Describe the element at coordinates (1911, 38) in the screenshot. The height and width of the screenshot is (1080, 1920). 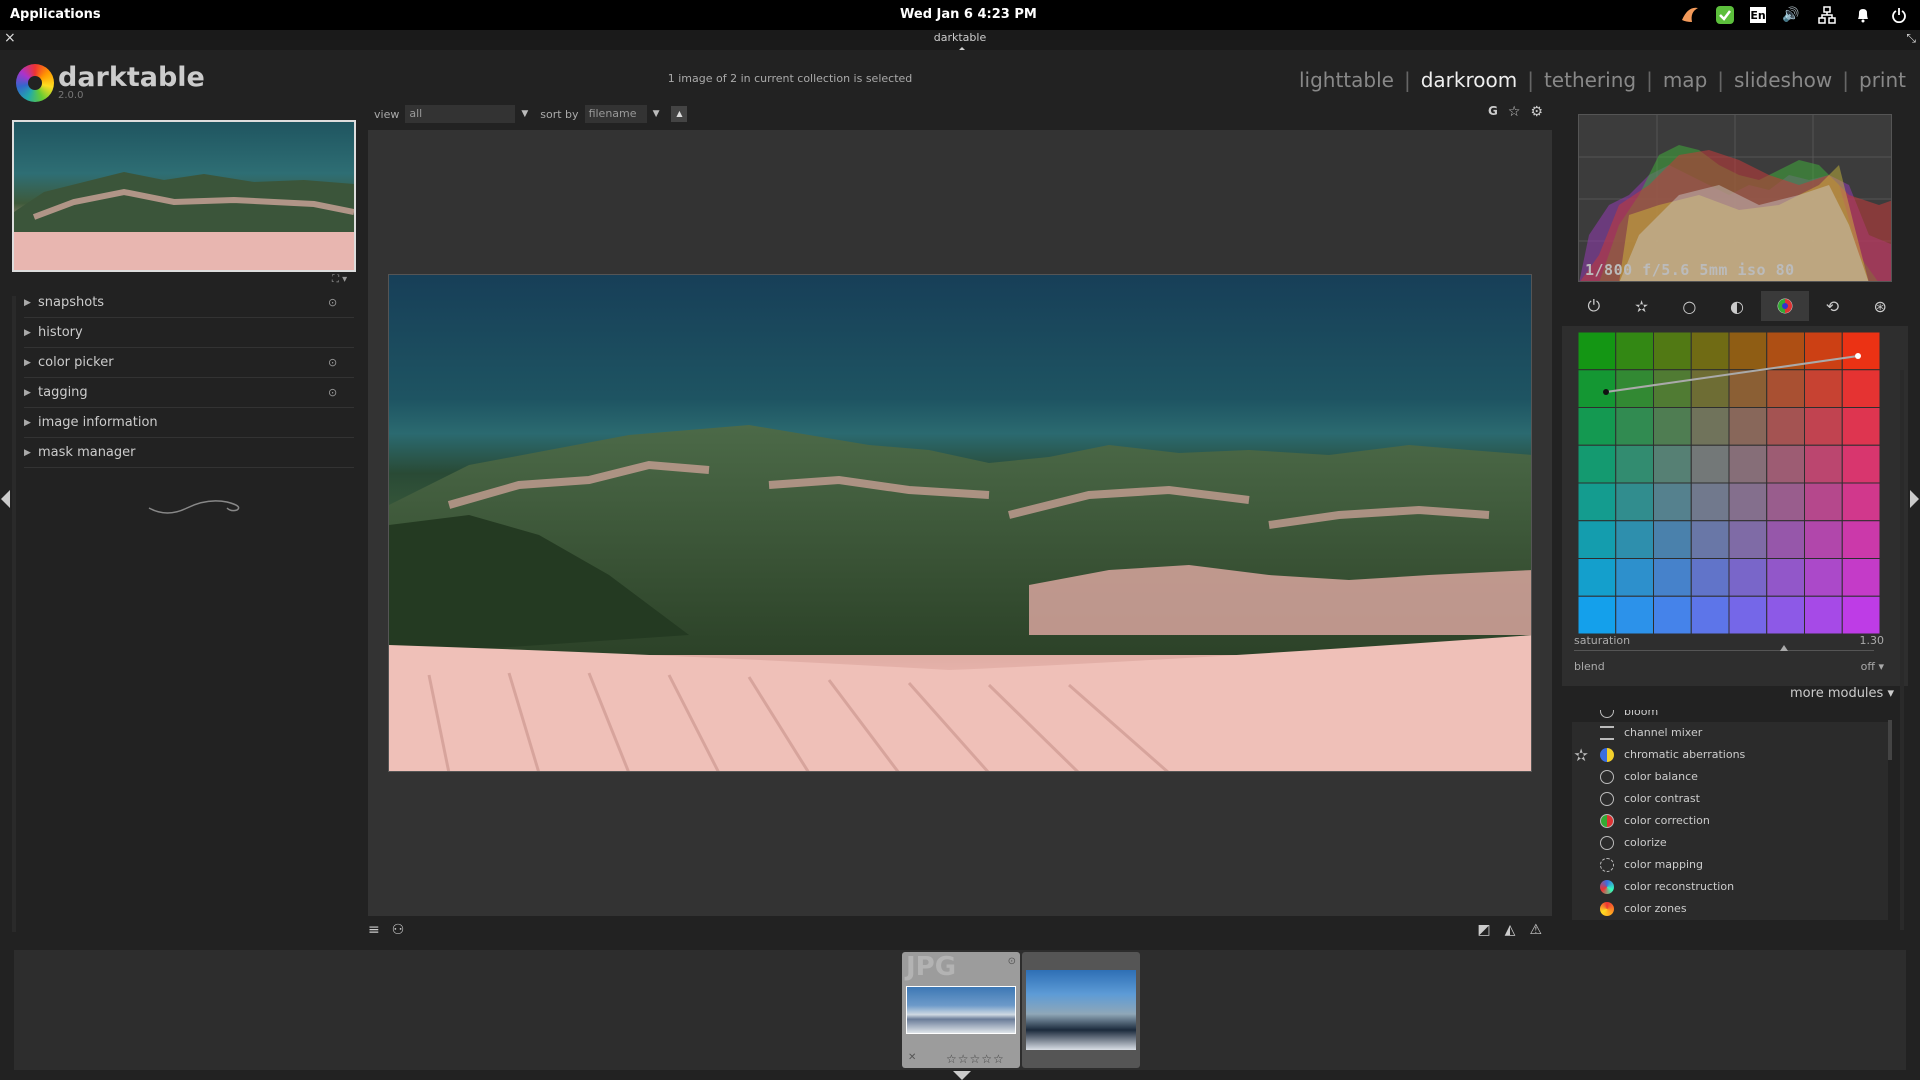
I see `fullscreen-toggle-icon: ⤡` at that location.